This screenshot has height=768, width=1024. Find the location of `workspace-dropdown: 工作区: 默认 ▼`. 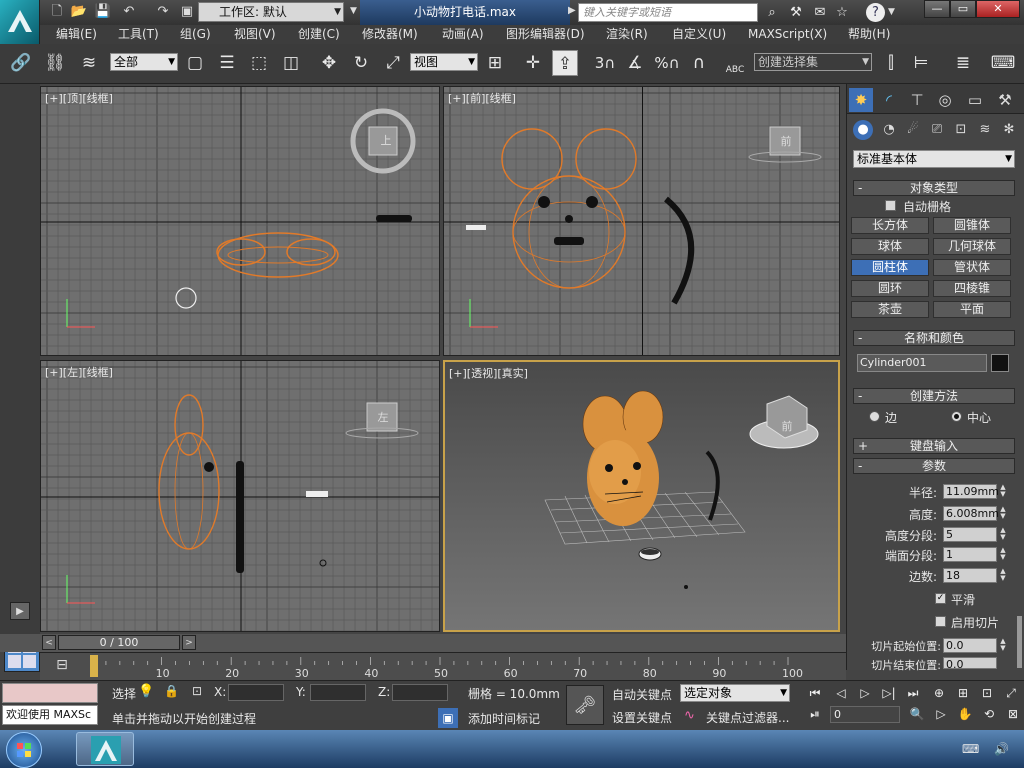

workspace-dropdown: 工作区: 默认 ▼ is located at coordinates (271, 12).